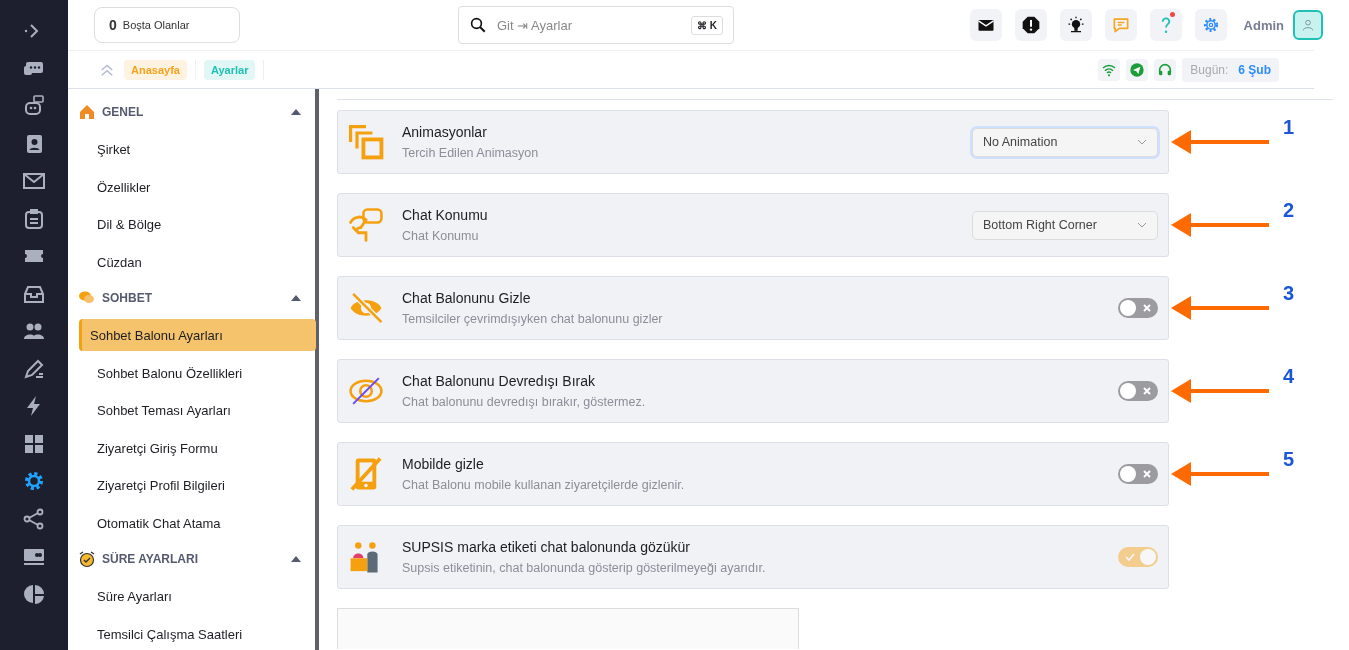 This screenshot has height=650, width=1349. I want to click on mail-button, so click(985, 25).